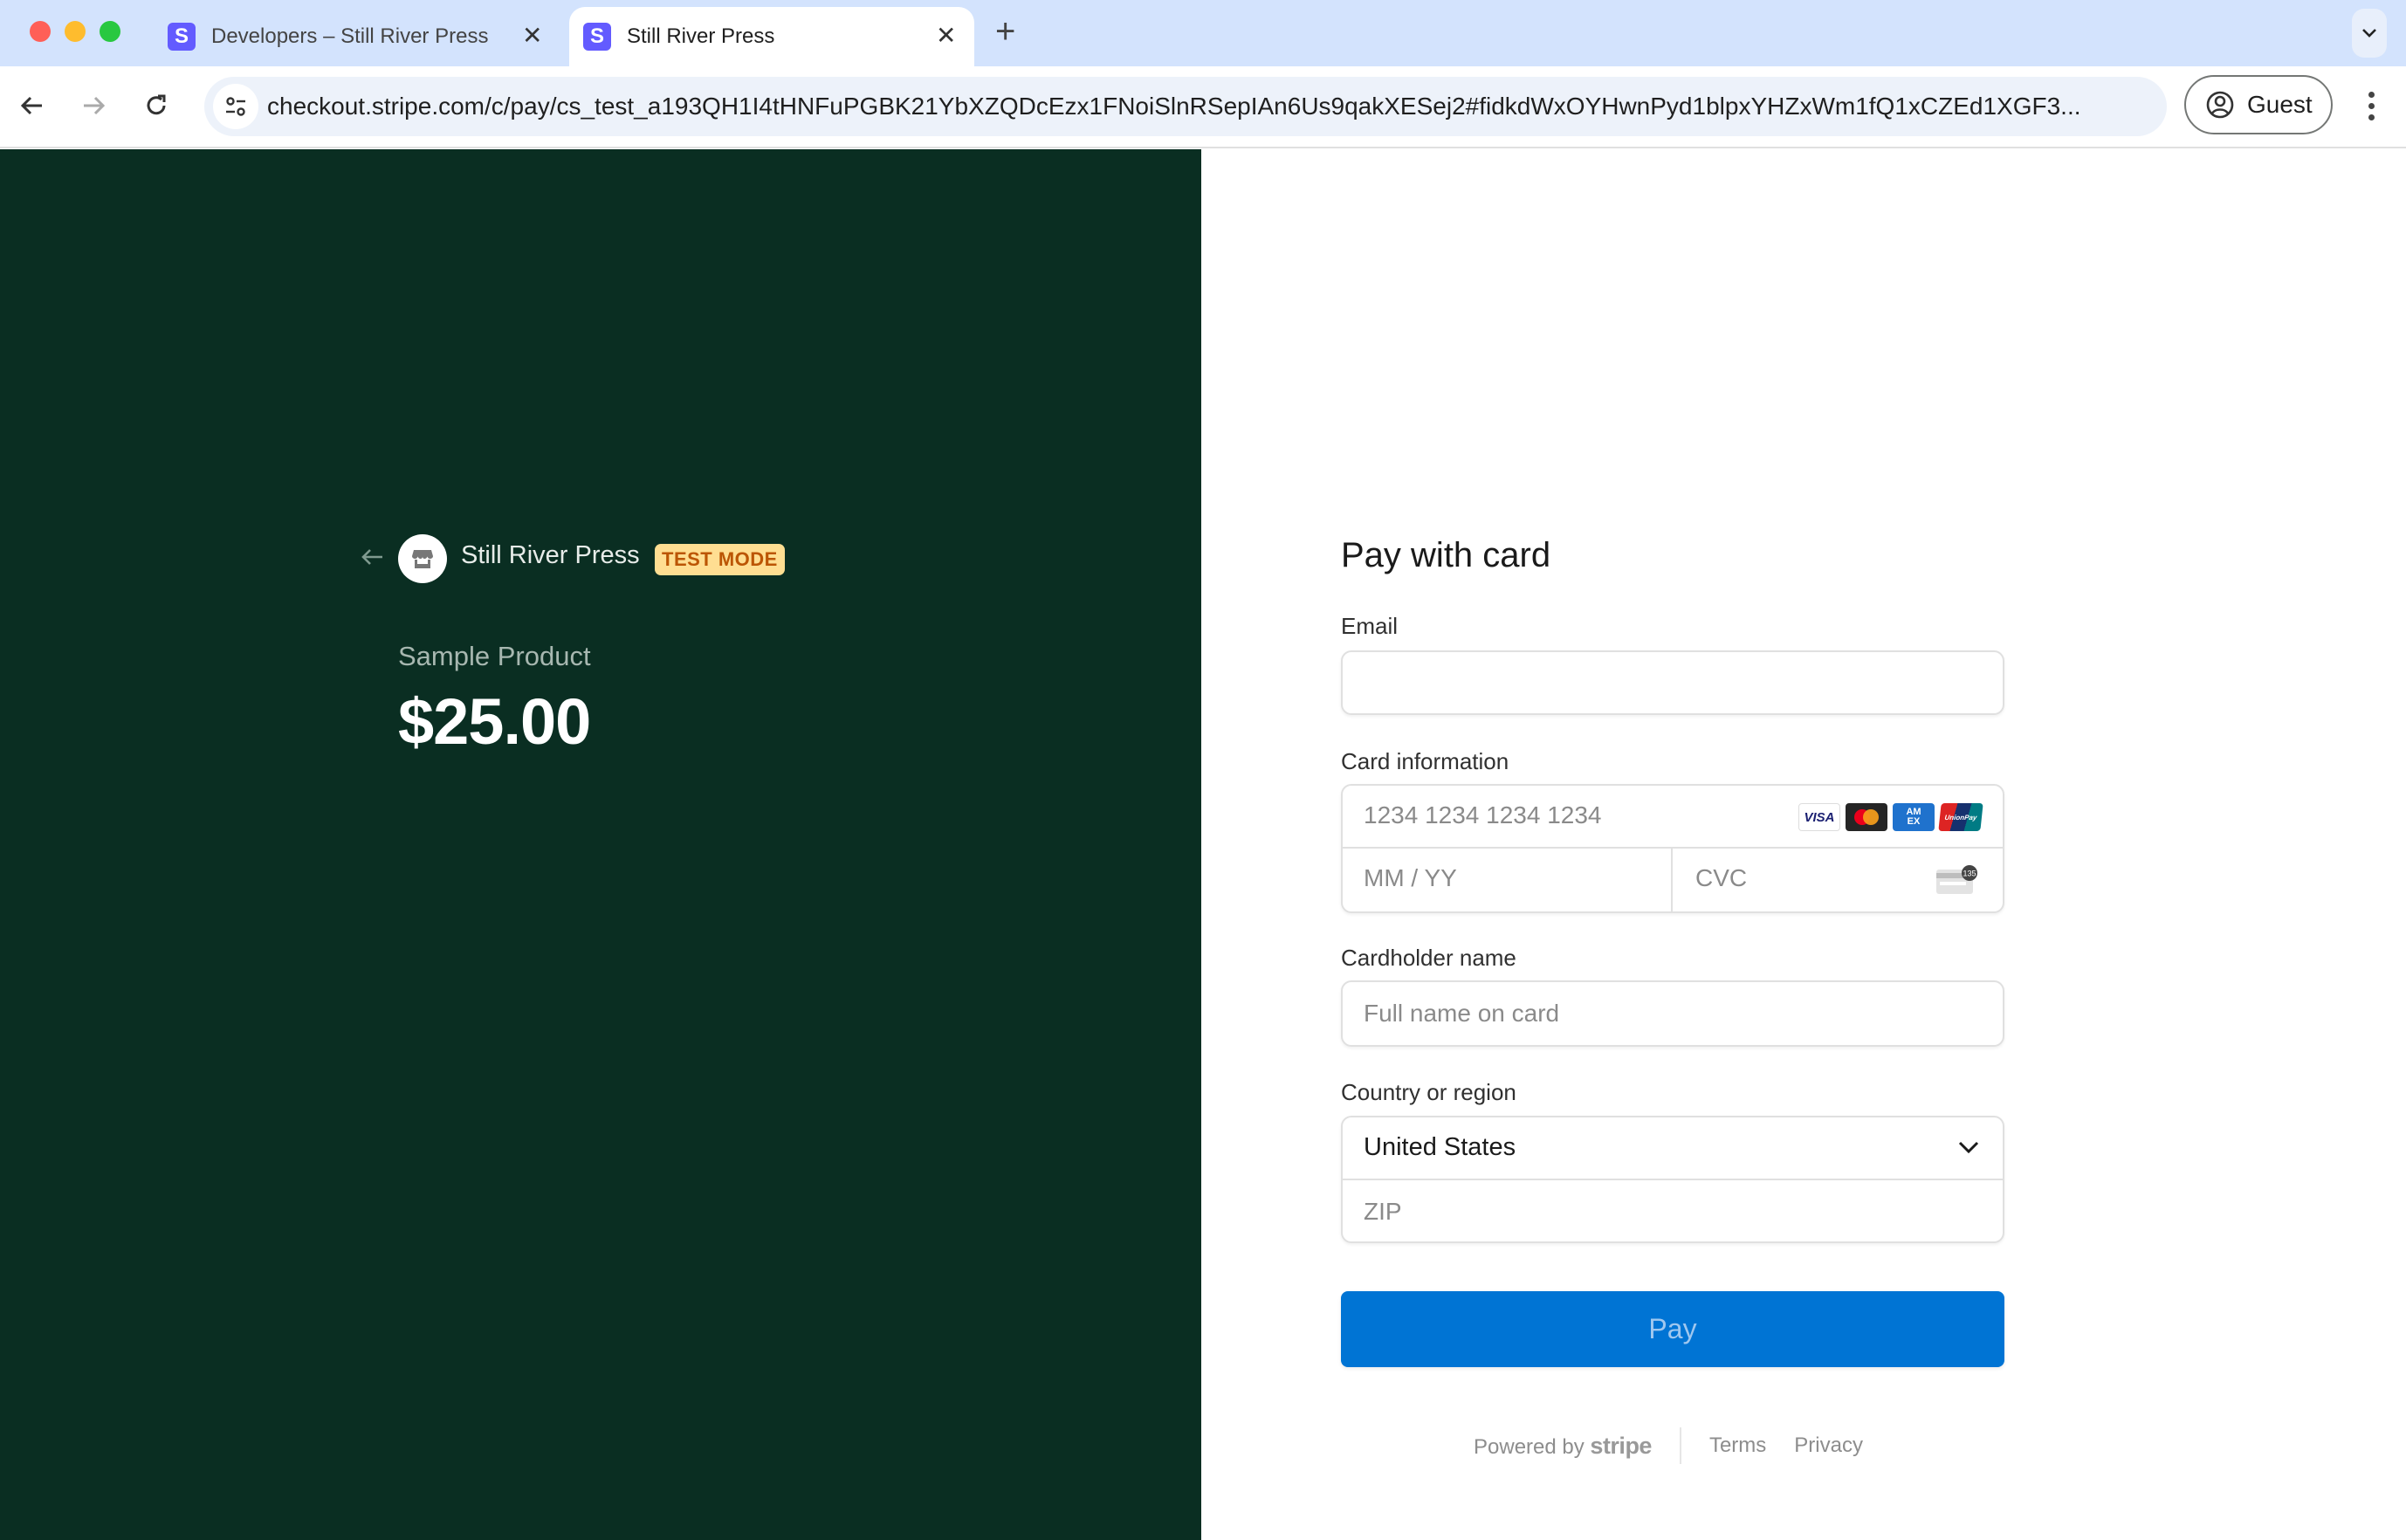 This screenshot has height=1540, width=2406. I want to click on back-to-merchant-button, so click(372, 557).